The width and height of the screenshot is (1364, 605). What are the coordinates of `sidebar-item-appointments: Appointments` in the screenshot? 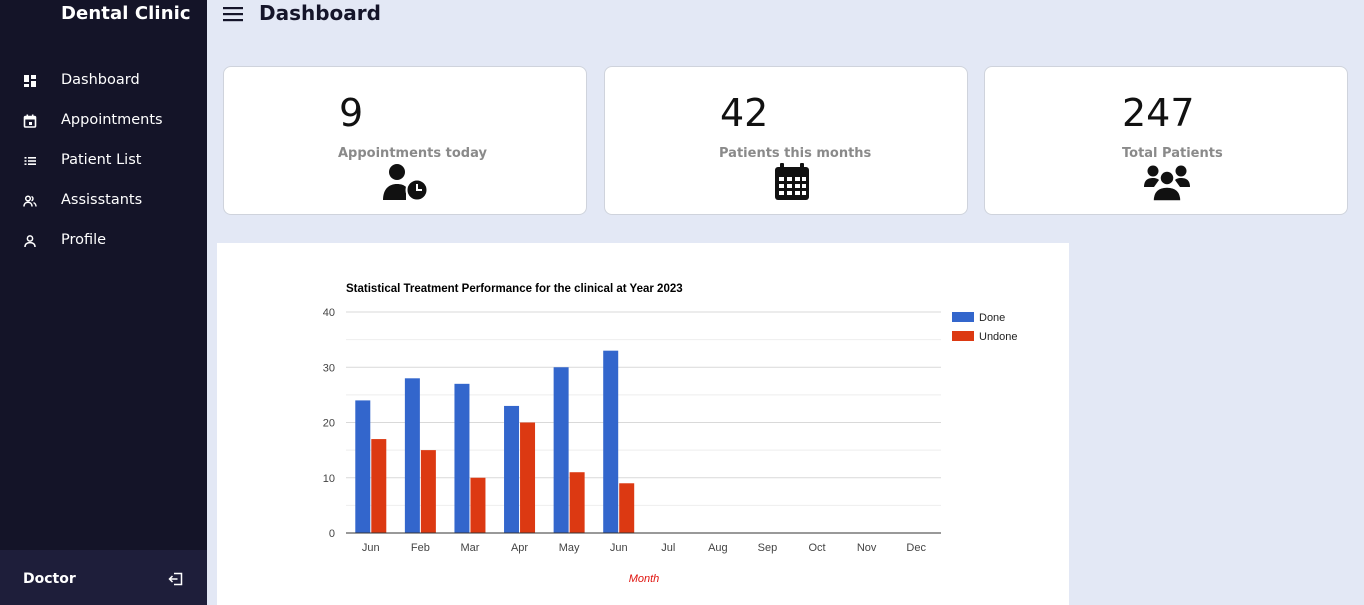 It's located at (103, 121).